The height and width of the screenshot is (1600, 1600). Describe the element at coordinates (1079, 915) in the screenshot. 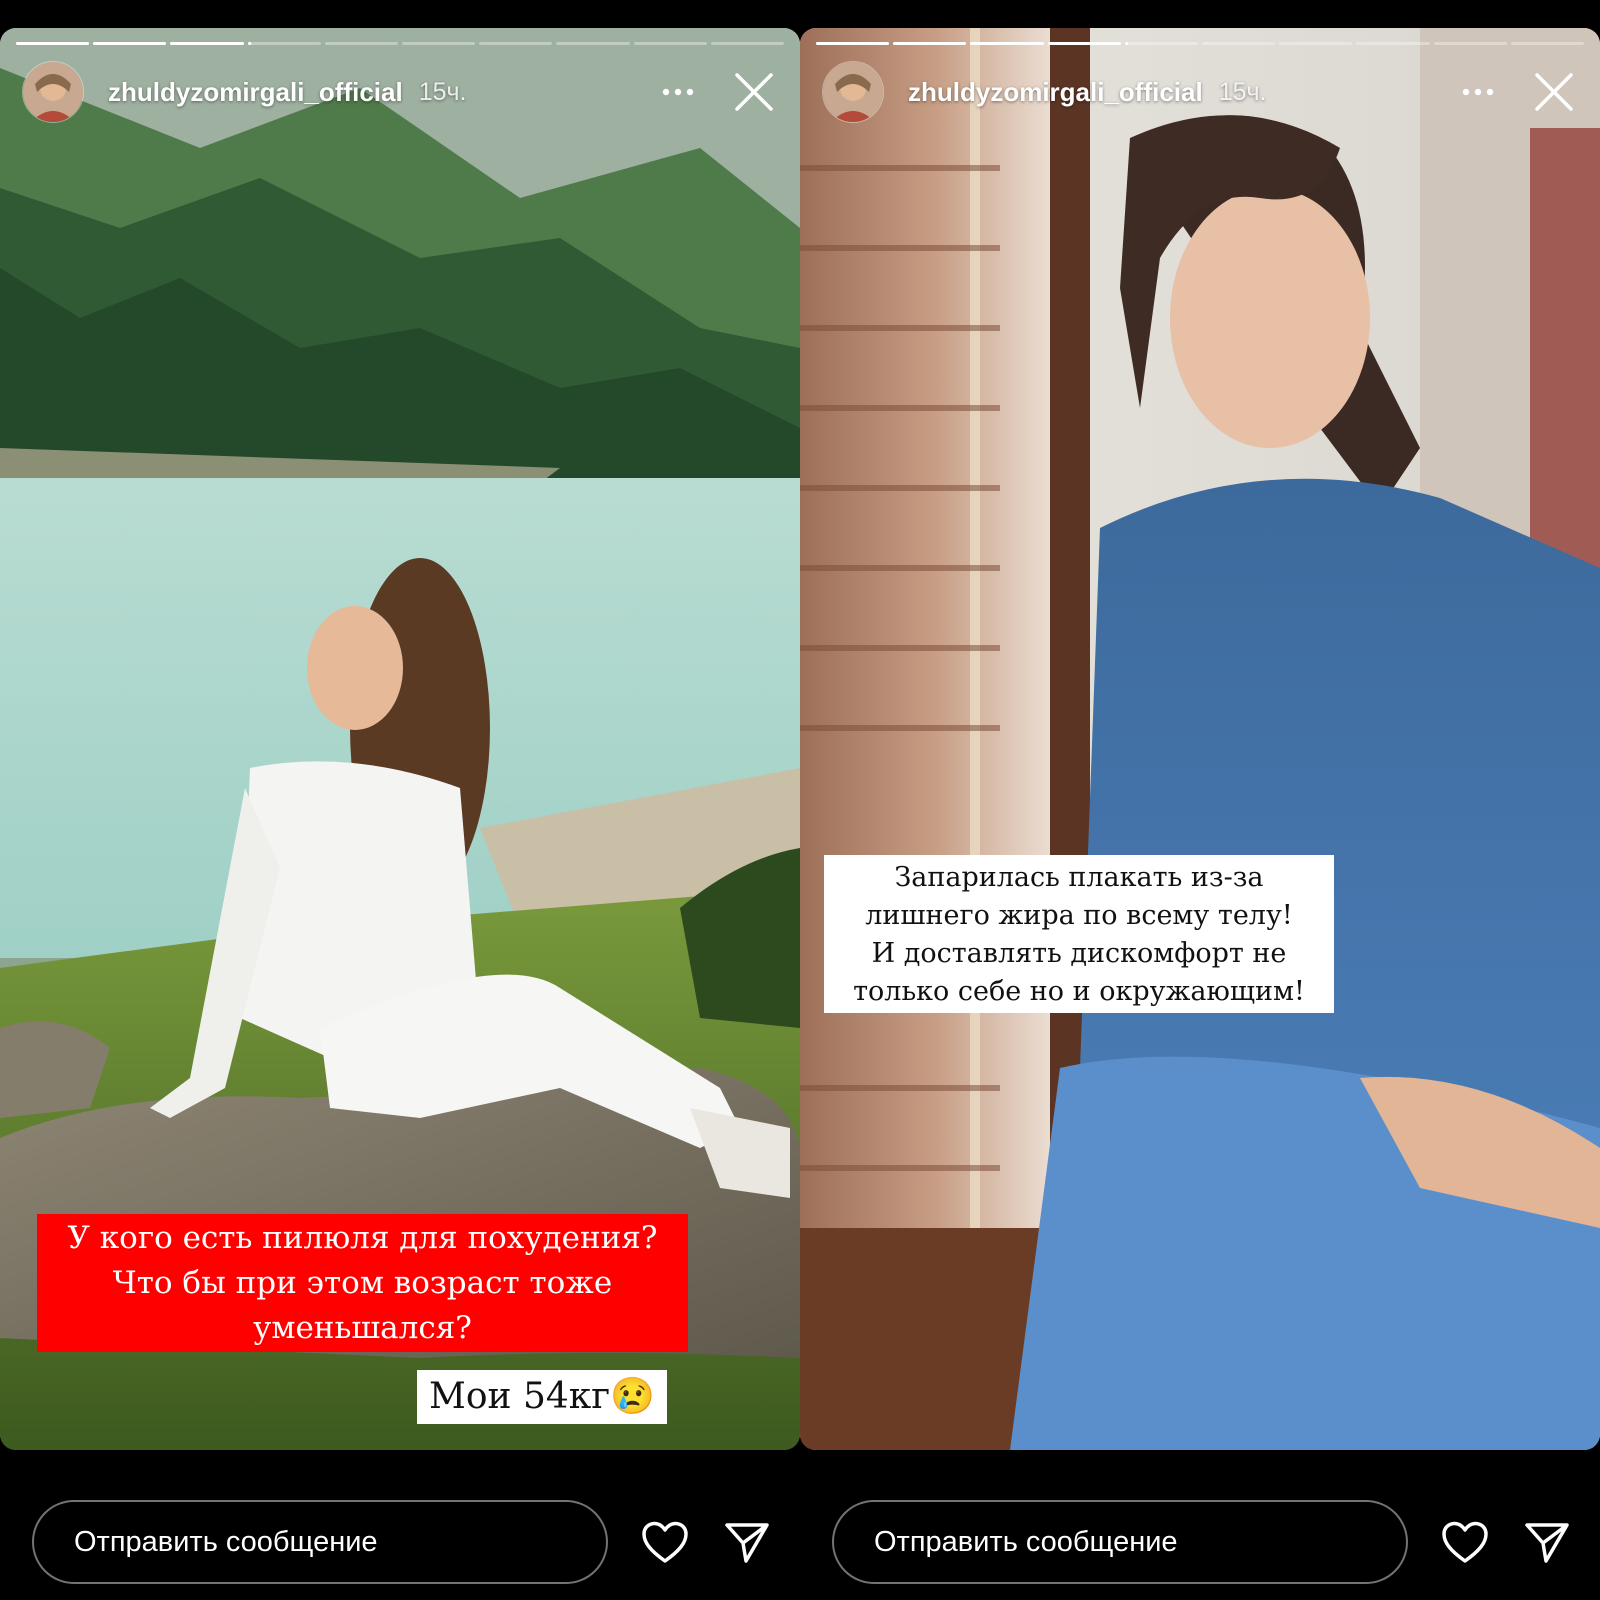

I see `caption-line: лишнего жира по всему телу!` at that location.